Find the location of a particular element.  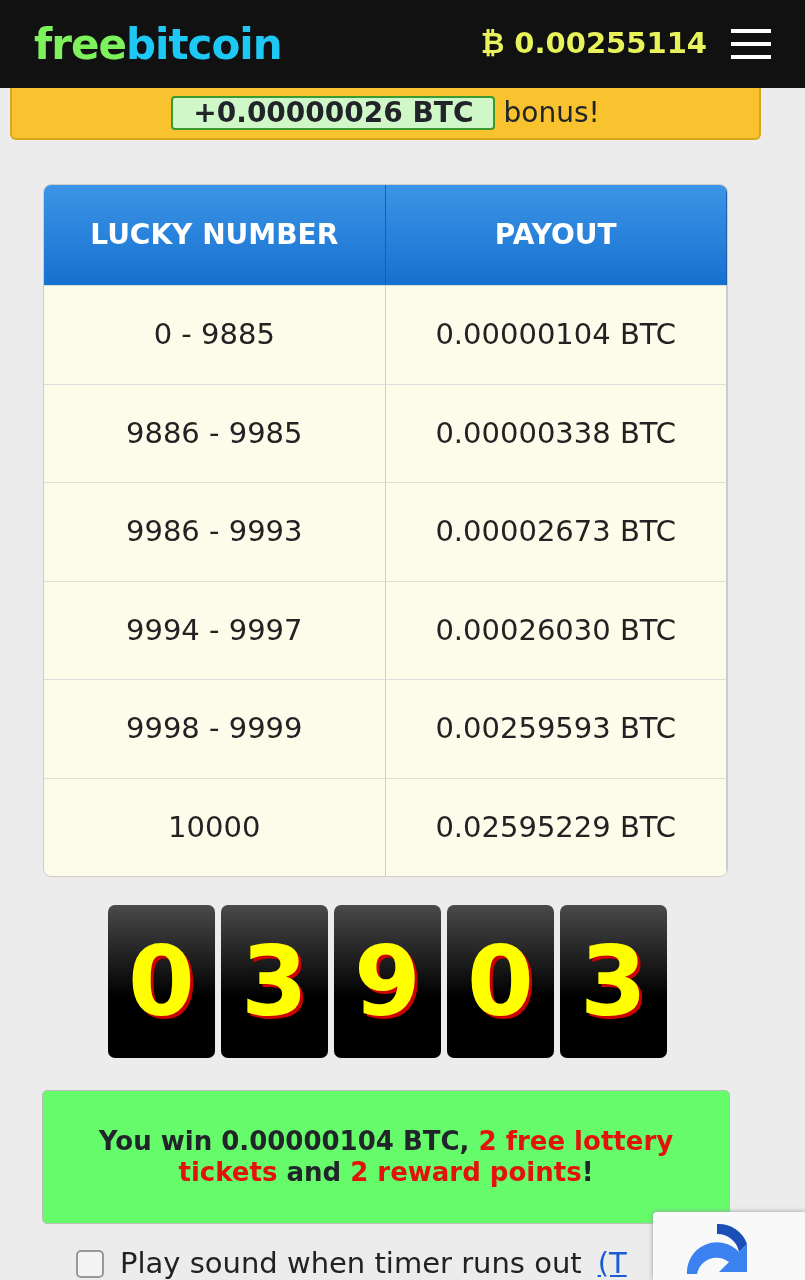

menu-icon is located at coordinates (751, 44).